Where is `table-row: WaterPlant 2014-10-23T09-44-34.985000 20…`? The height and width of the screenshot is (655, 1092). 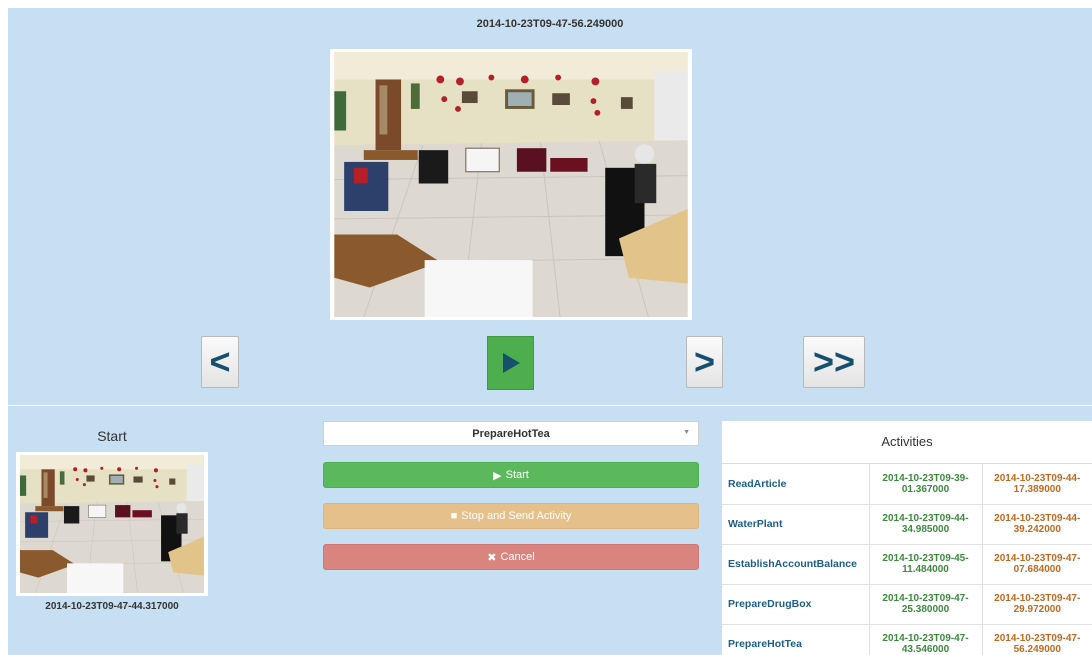
table-row: WaterPlant 2014-10-23T09-44-34.985000 20… is located at coordinates (907, 524).